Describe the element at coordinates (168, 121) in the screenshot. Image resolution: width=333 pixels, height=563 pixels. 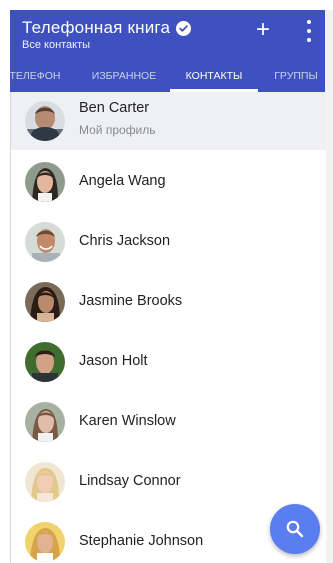
I see `my-profile-row: Ben Carter Мой профиль` at that location.